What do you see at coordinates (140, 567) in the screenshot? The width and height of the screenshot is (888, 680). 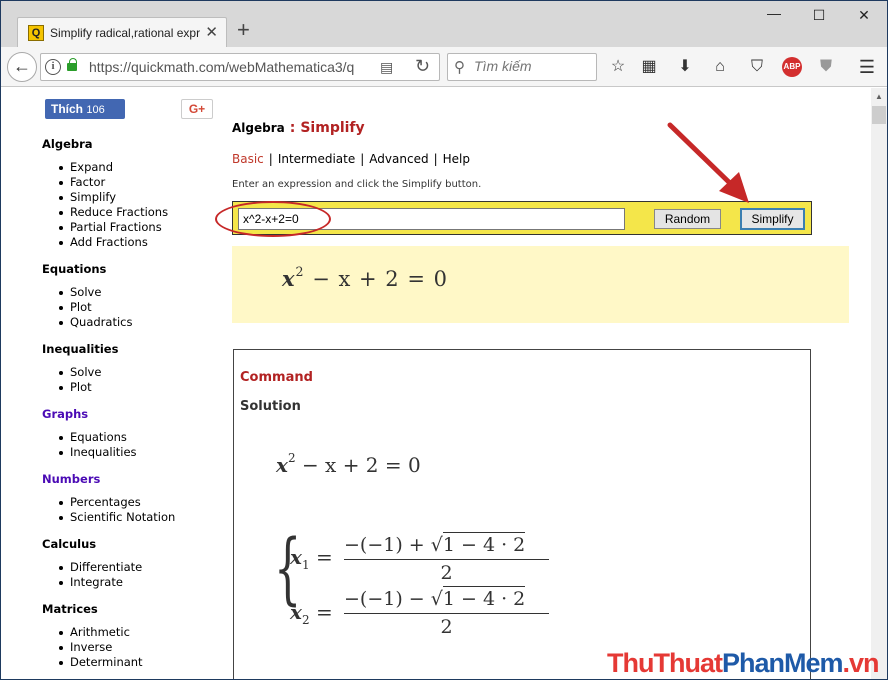 I see `sidebar-item-differentiate: Differentiate` at bounding box center [140, 567].